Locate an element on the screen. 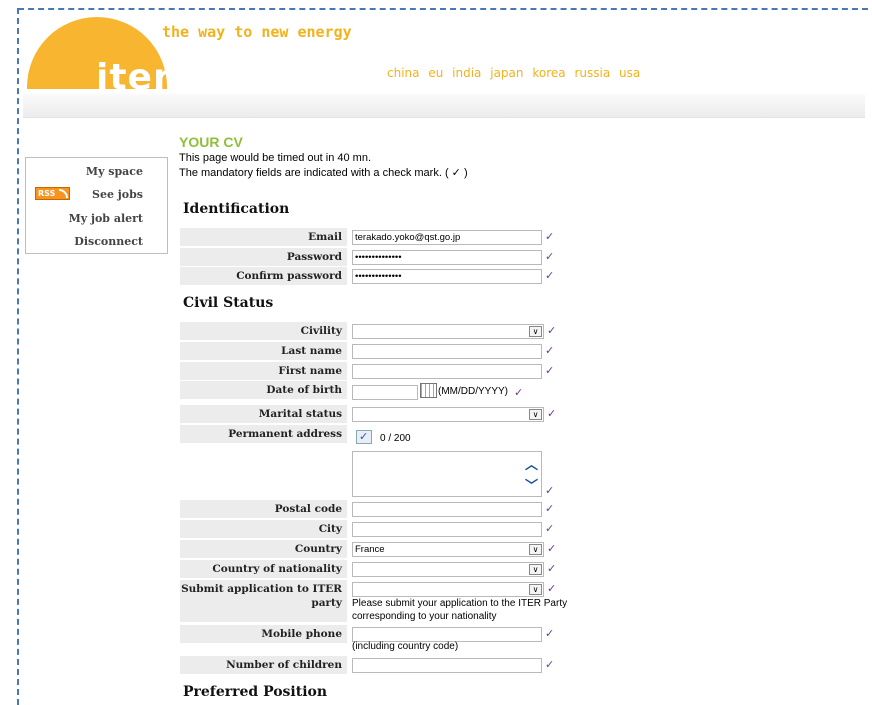 This screenshot has width=872, height=705. first-name-field is located at coordinates (447, 371).